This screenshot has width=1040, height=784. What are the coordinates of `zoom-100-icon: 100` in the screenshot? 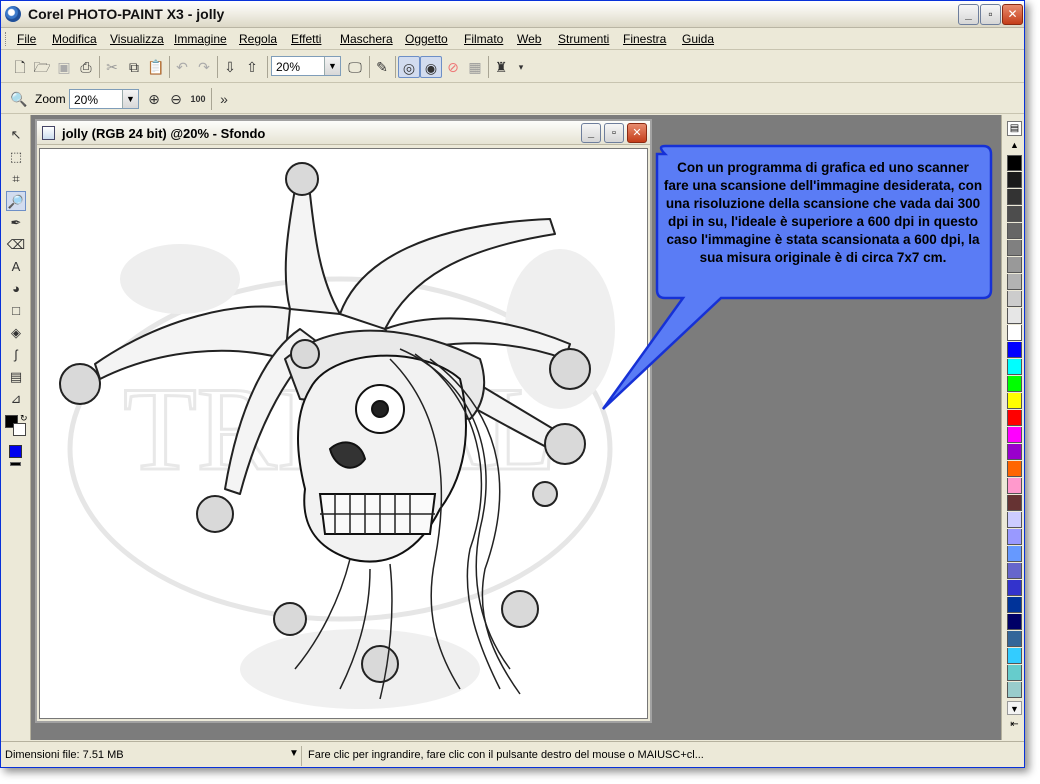 It's located at (198, 99).